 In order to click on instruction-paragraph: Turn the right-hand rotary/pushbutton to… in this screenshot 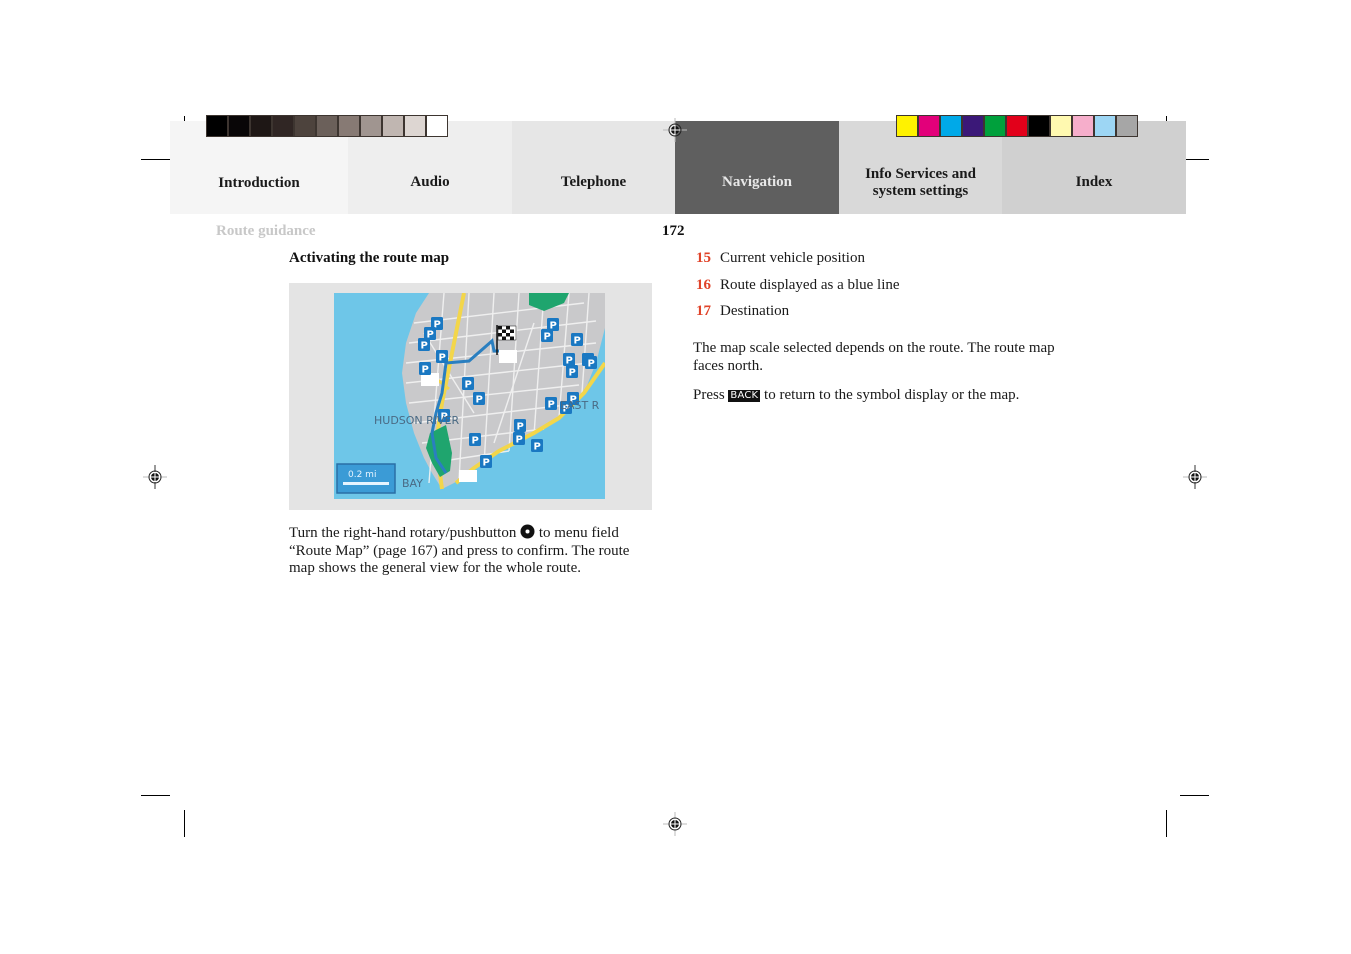, I will do `click(471, 551)`.